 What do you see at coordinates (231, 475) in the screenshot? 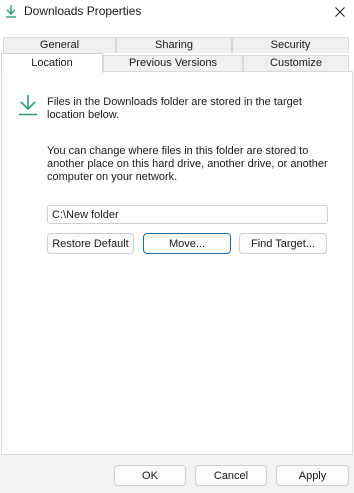
I see `cancel-button: Cancel` at bounding box center [231, 475].